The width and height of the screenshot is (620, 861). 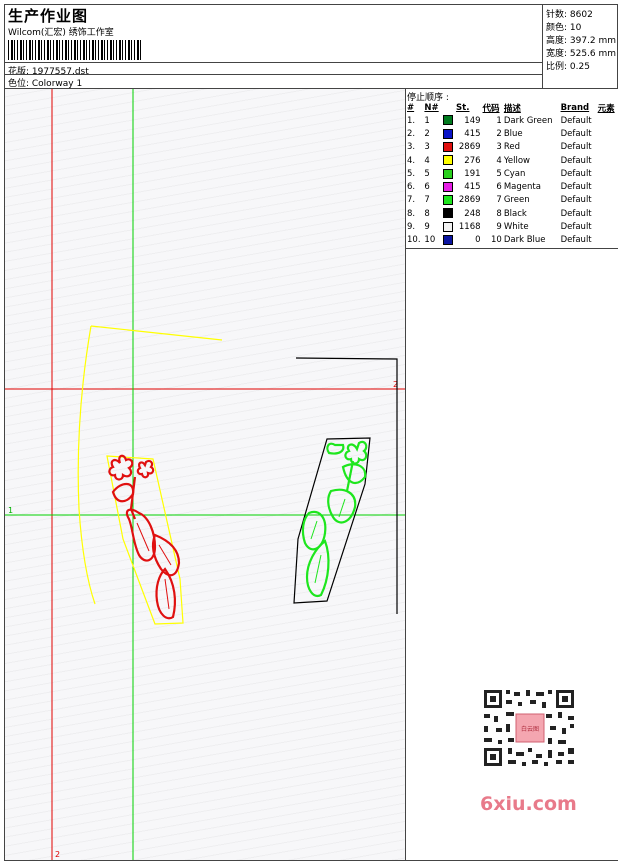 I want to click on company-name: Wilcom(汇宏) 绣饰工作室, so click(x=61, y=33).